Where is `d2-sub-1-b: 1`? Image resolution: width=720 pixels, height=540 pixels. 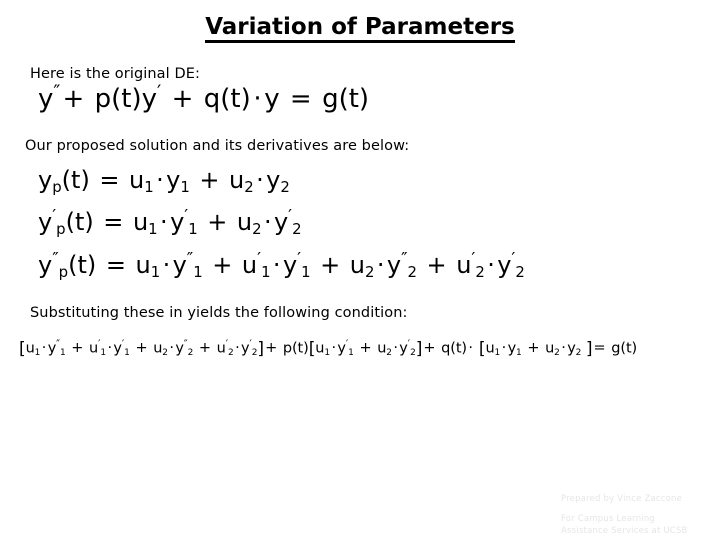 d2-sub-1-b: 1 is located at coordinates (198, 272).